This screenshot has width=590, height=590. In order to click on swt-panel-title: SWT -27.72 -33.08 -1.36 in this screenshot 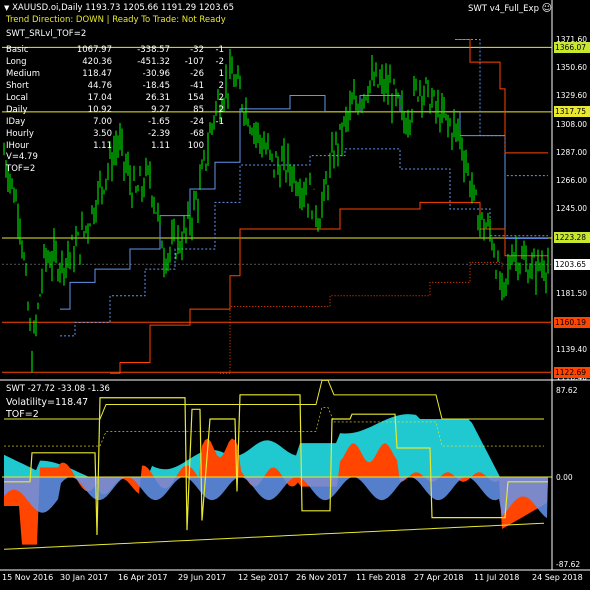, I will do `click(58, 389)`.